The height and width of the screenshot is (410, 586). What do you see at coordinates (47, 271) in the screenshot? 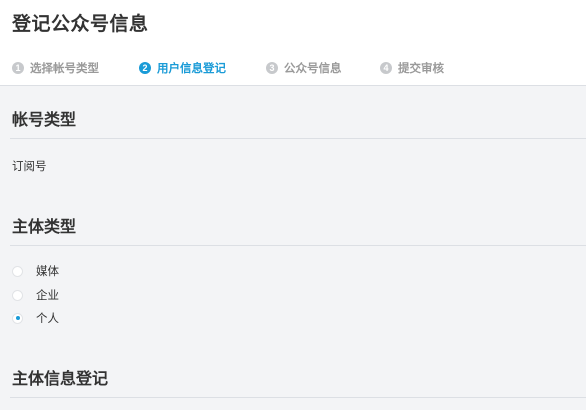
I see `radio-label: 媒体` at bounding box center [47, 271].